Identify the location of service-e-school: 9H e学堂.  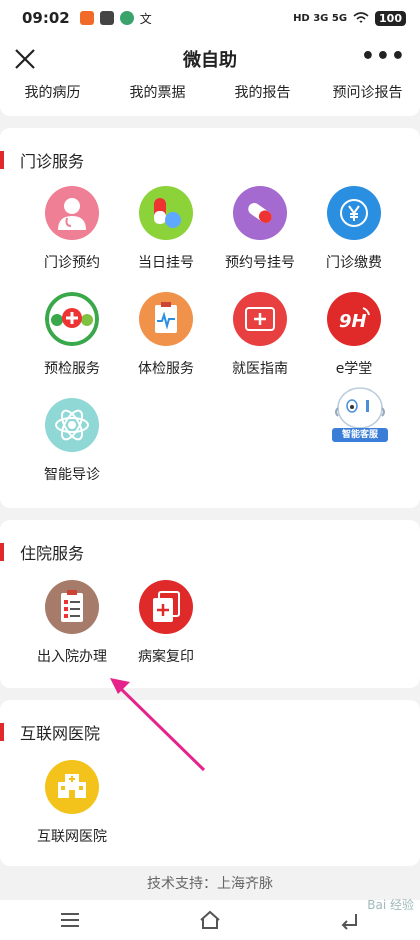
(354, 335).